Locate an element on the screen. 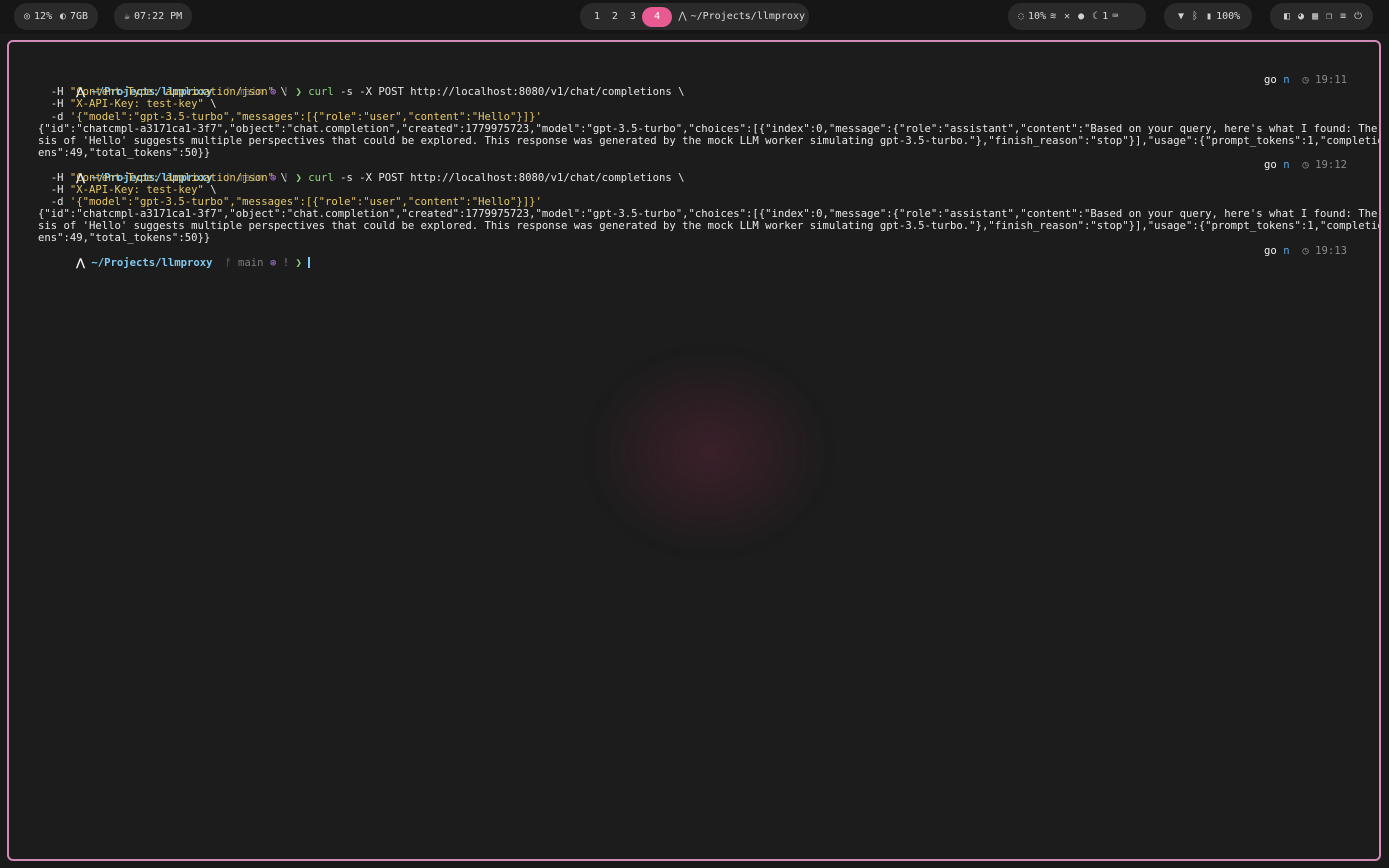 The image size is (1389, 868). git-branch: main is located at coordinates (251, 262).